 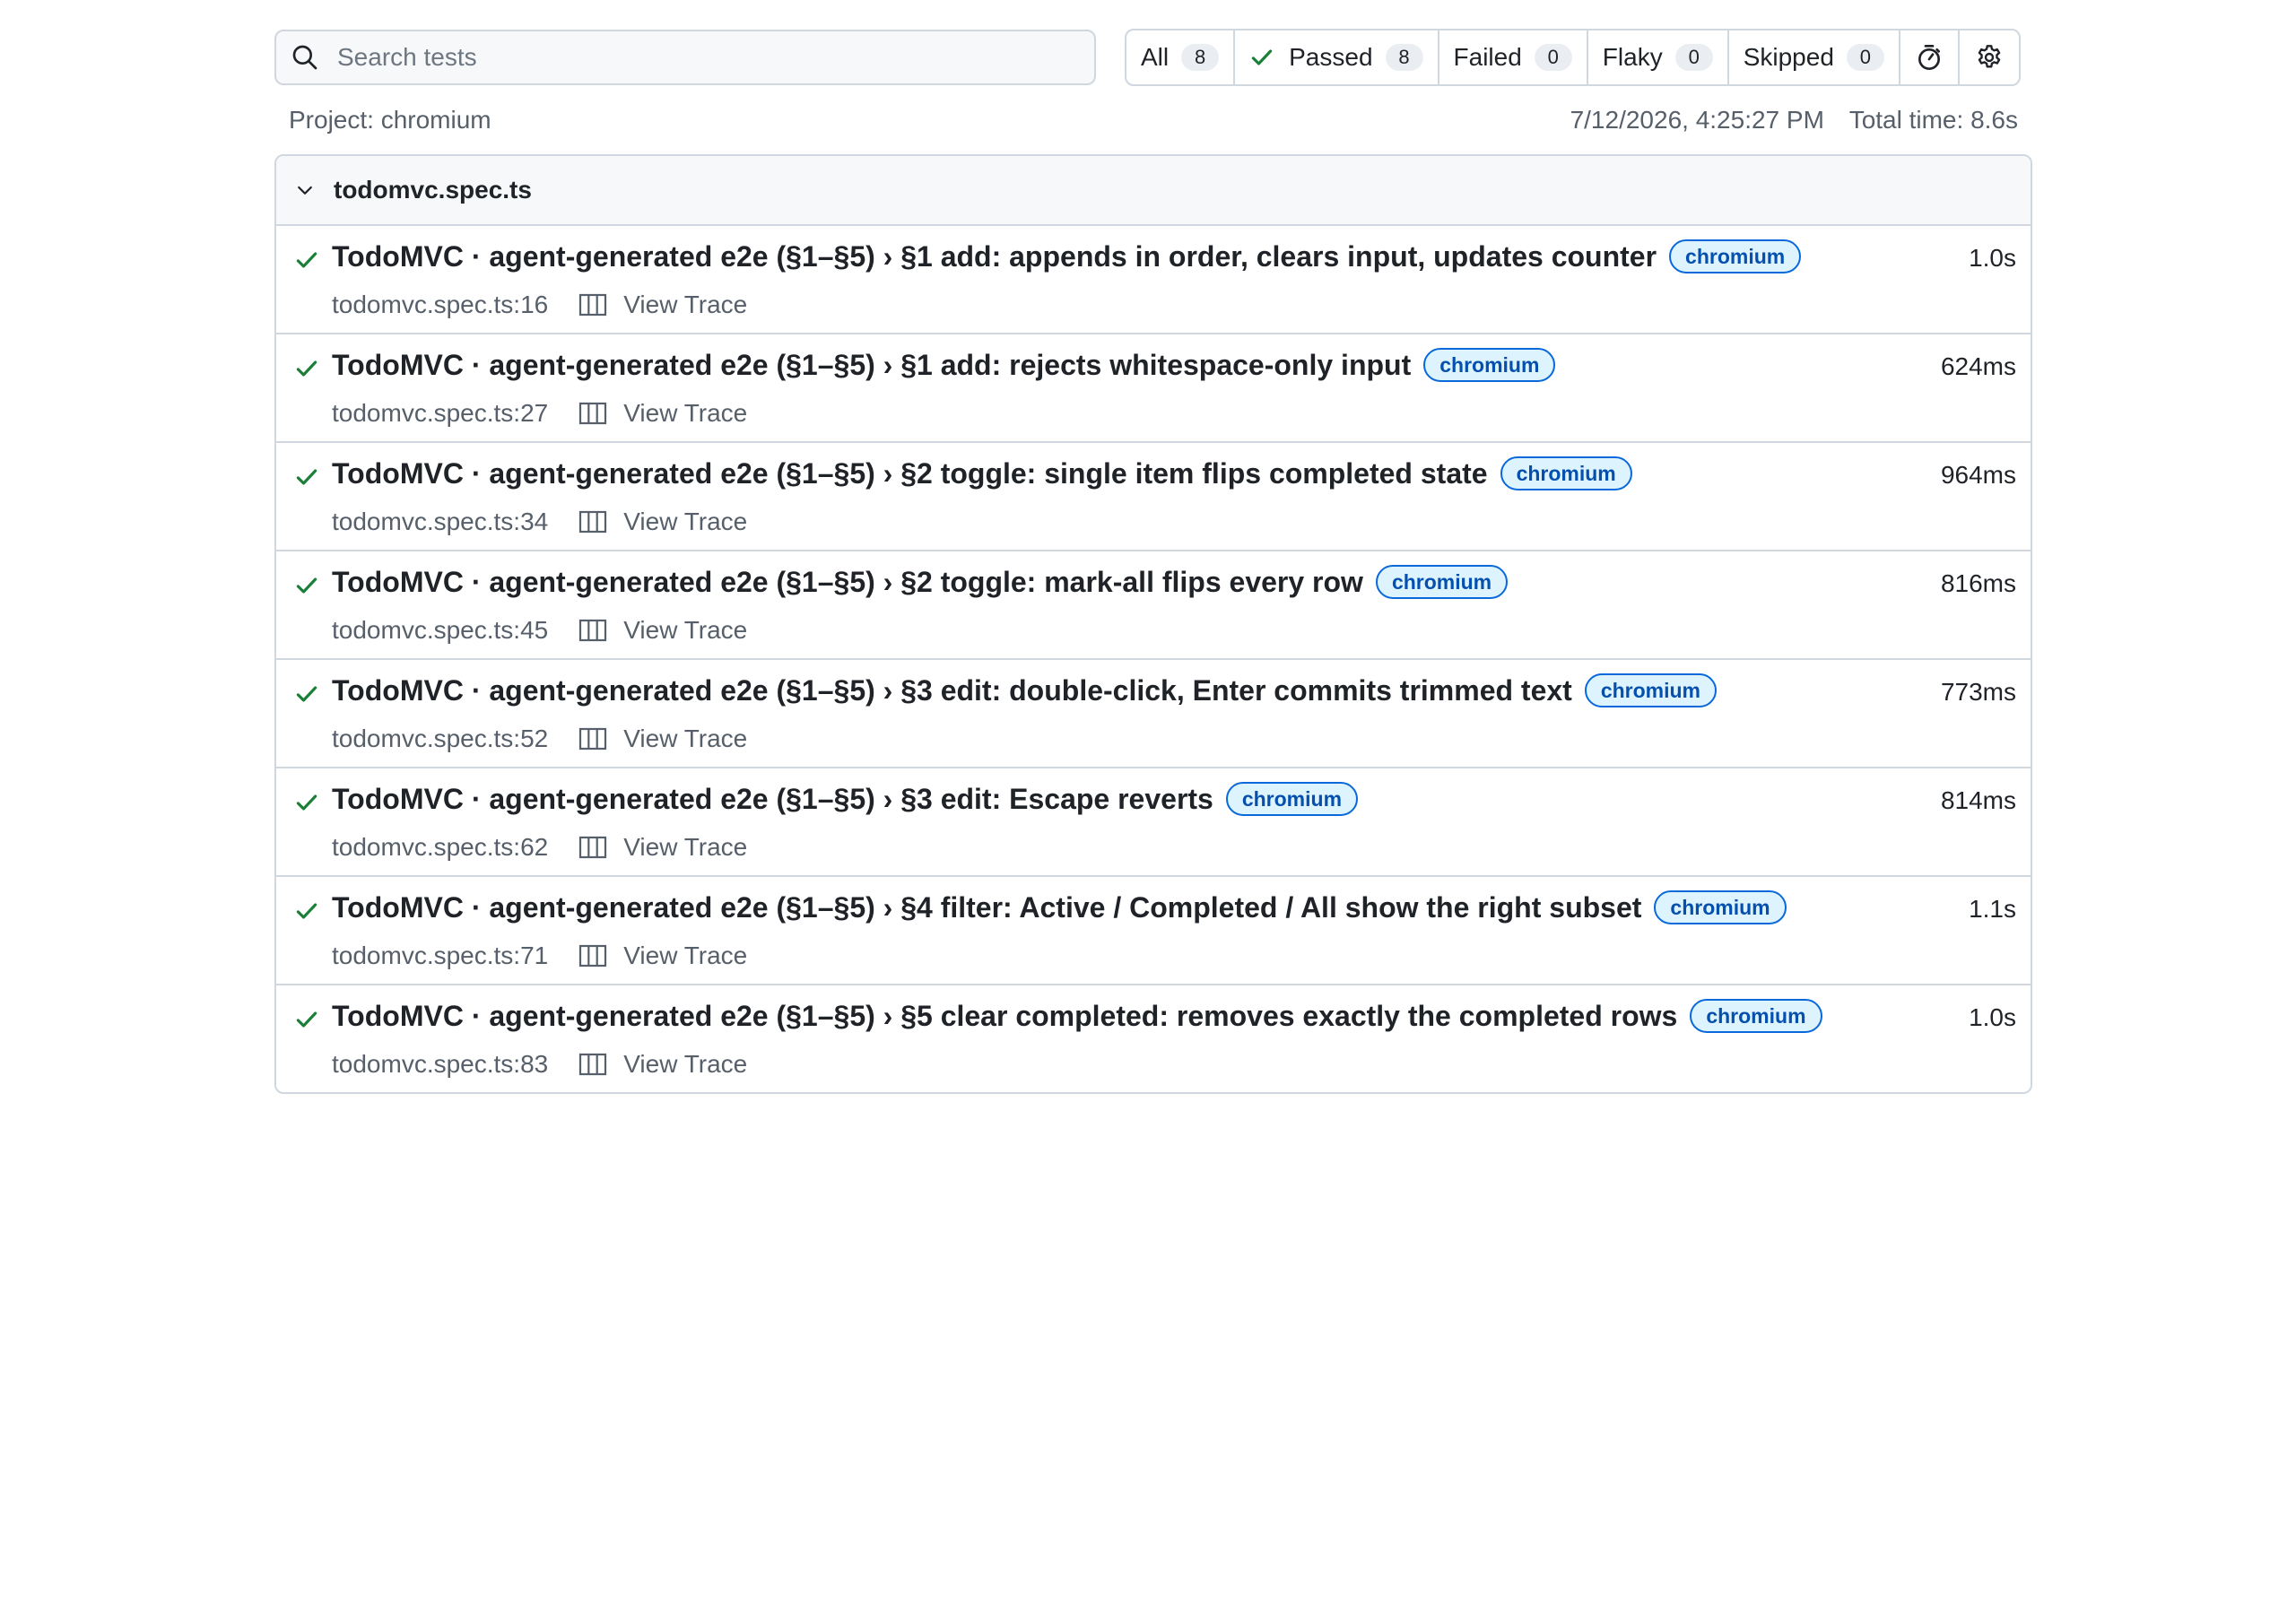 What do you see at coordinates (390, 120) in the screenshot?
I see `project-label: Project: chromium` at bounding box center [390, 120].